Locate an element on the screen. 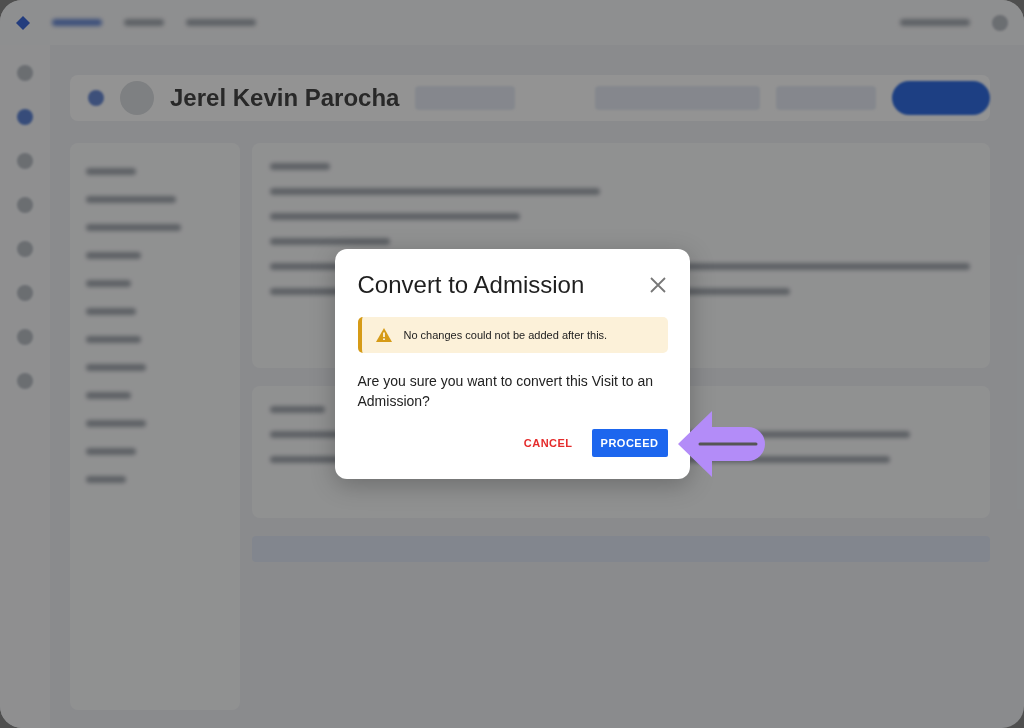  cancel-button: CANCEL is located at coordinates (548, 443).